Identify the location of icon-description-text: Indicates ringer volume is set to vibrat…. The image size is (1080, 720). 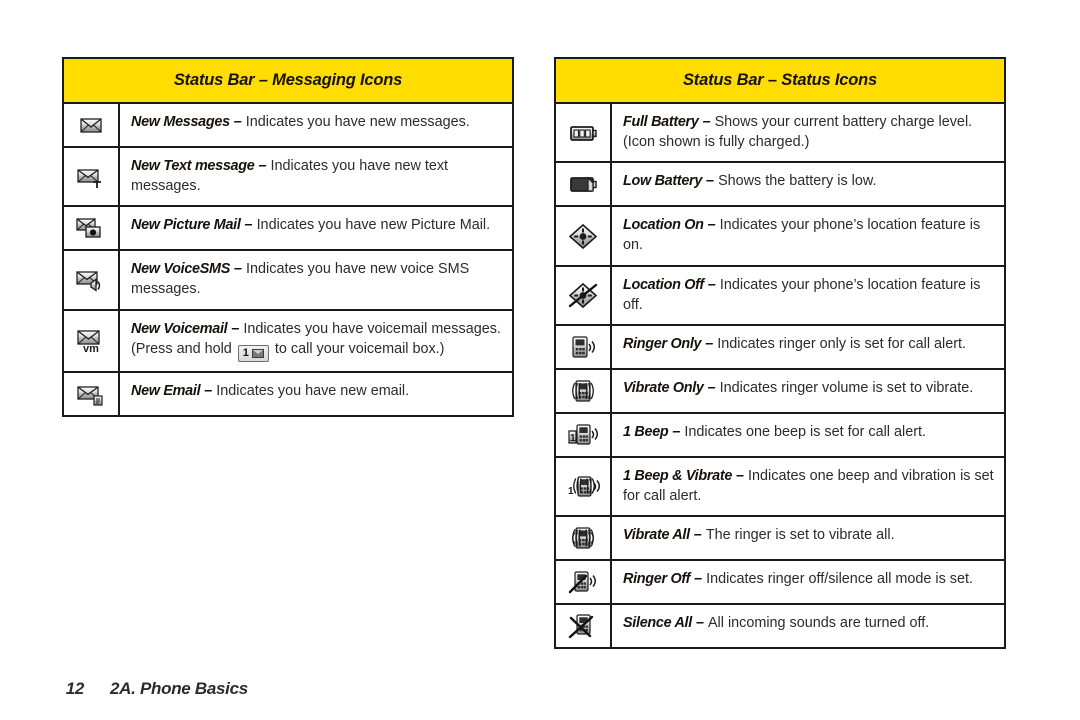
(846, 387).